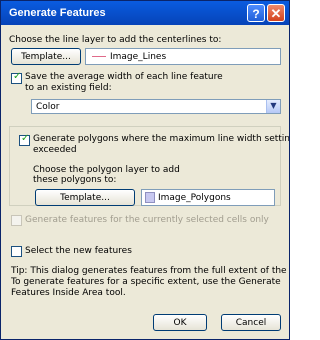  Describe the element at coordinates (24, 139) in the screenshot. I see `generate-polygons-checkbox` at that location.